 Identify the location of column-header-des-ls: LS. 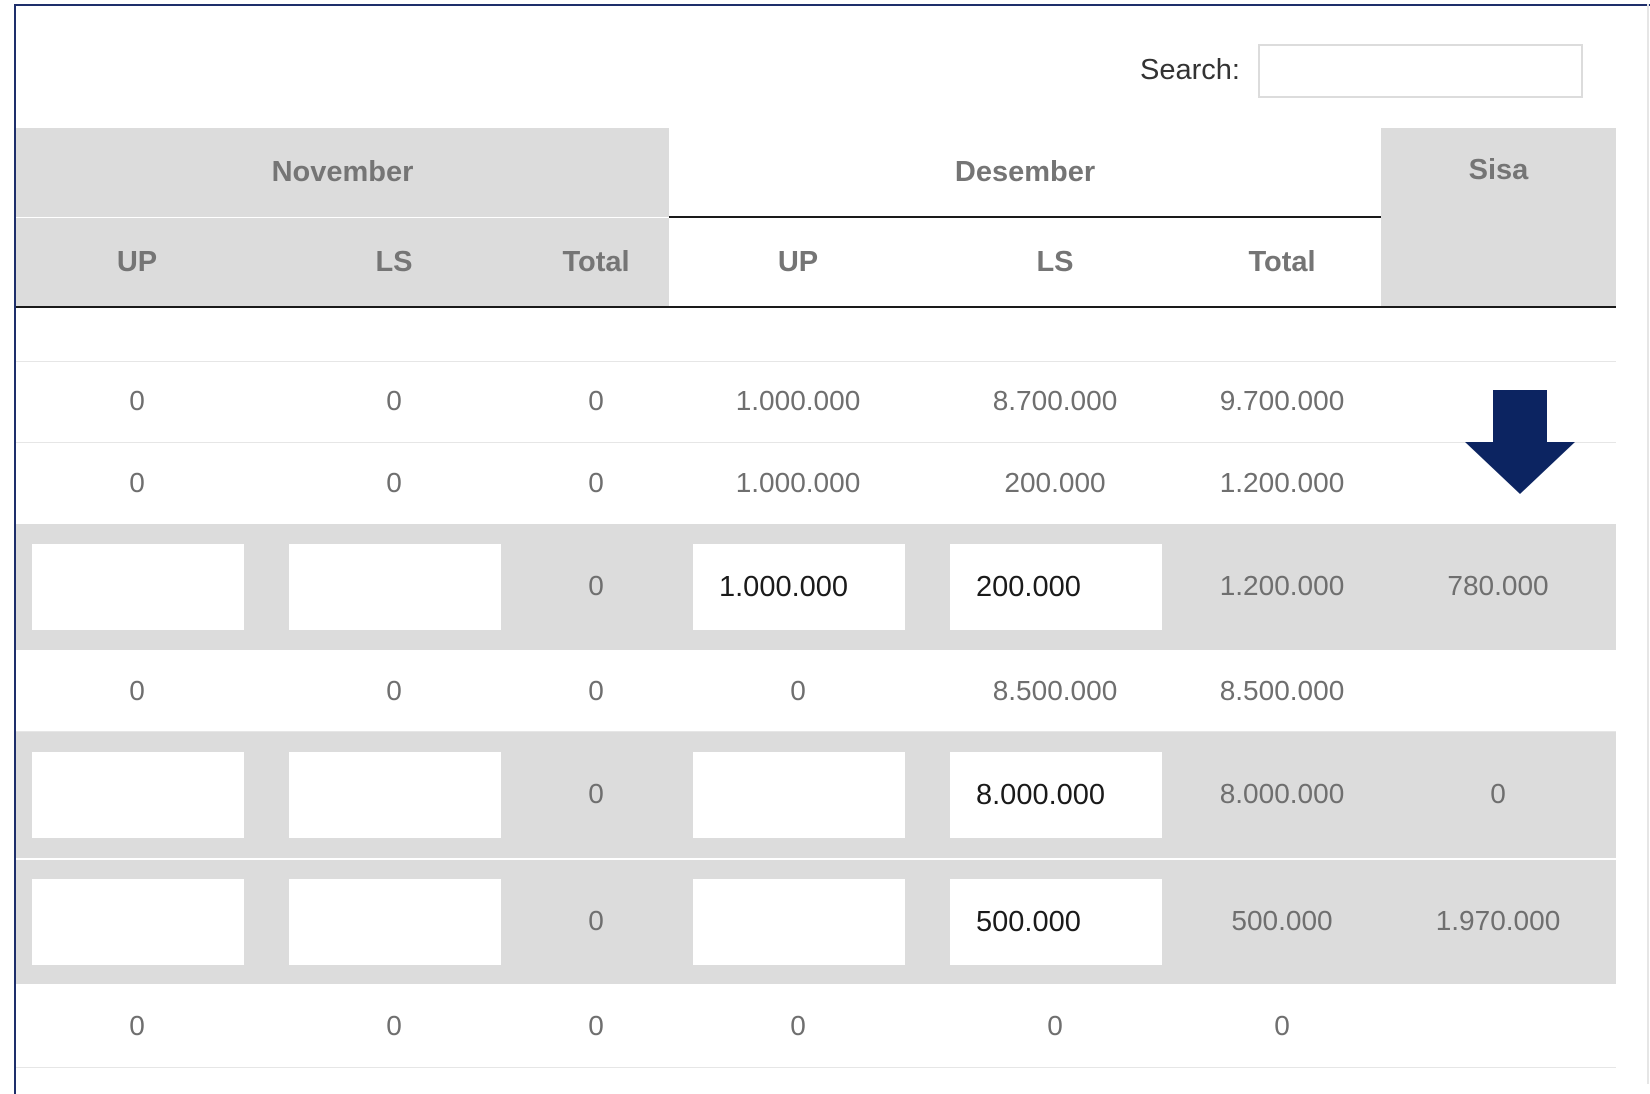
(1055, 262).